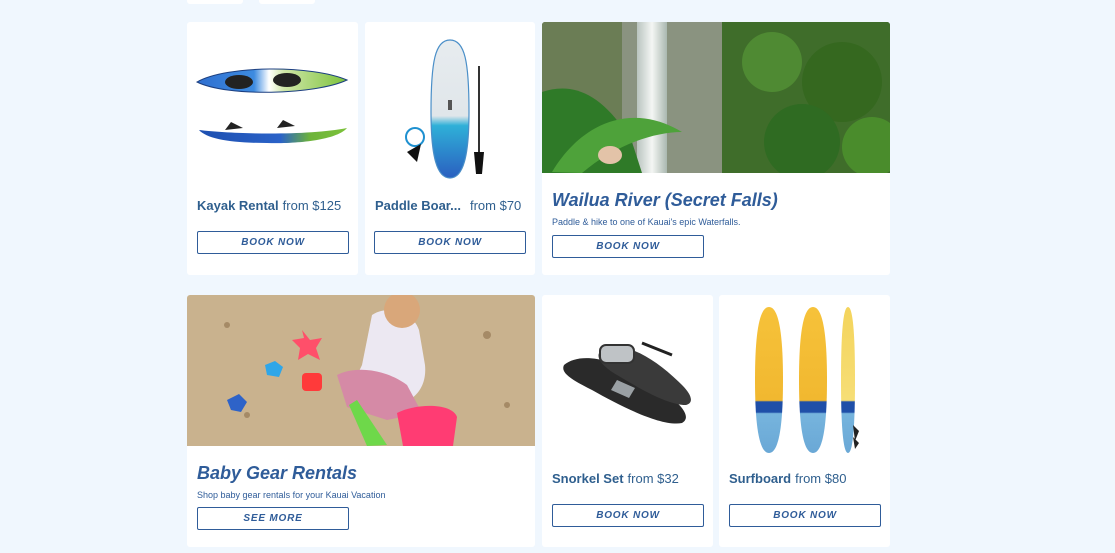  What do you see at coordinates (760, 478) in the screenshot?
I see `product-name: Surfboard` at bounding box center [760, 478].